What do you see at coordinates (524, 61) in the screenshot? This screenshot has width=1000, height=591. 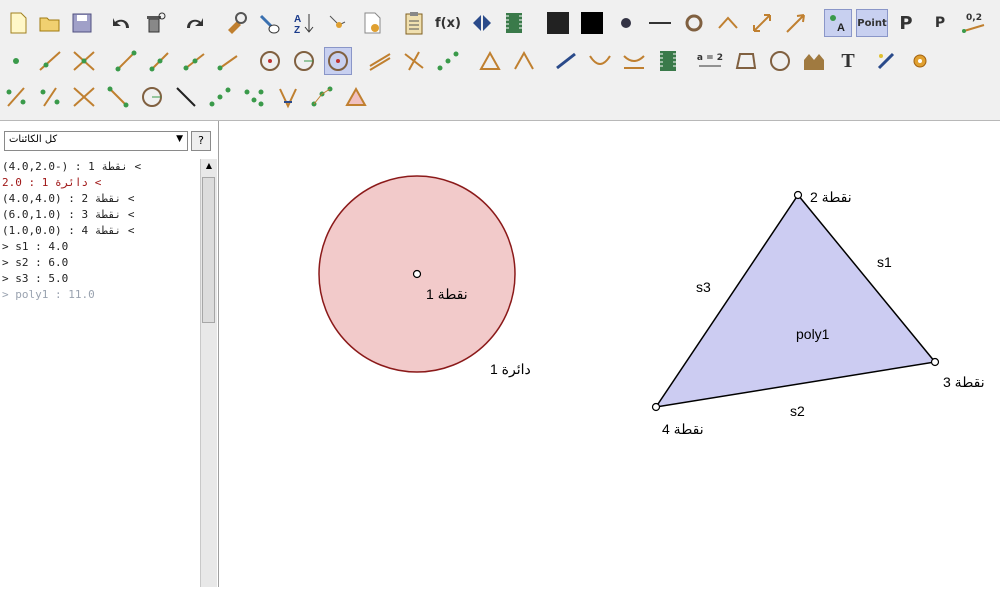 I see `angle-bisector-icon` at bounding box center [524, 61].